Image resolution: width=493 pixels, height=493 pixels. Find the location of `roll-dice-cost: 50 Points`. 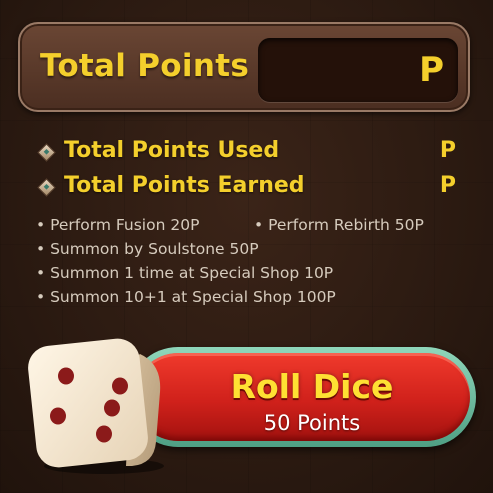

roll-dice-cost: 50 Points is located at coordinates (312, 423).